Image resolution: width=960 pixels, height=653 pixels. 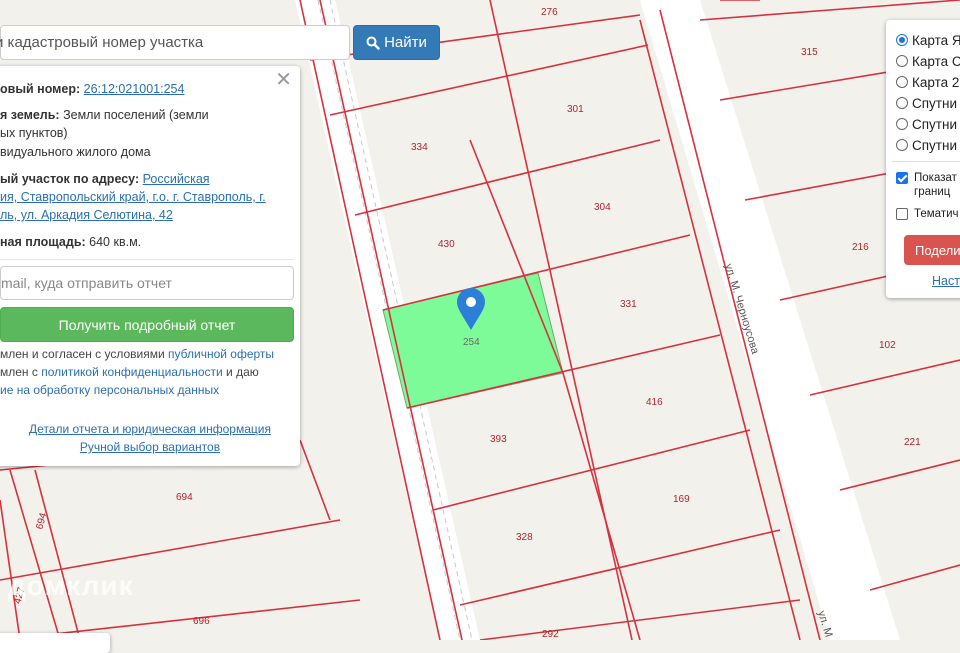 I want to click on layer-option-6: Спутни, so click(x=926, y=145).